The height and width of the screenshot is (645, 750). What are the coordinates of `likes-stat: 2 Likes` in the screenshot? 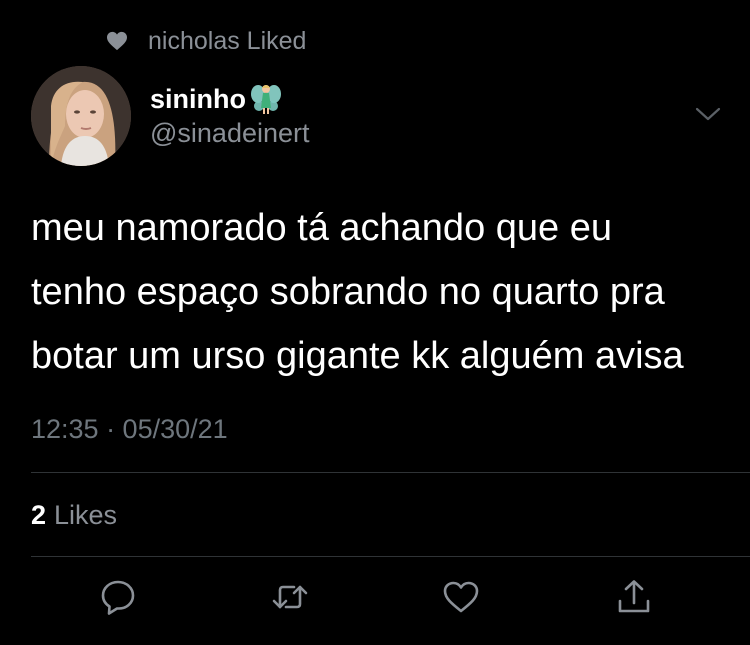 It's located at (74, 515).